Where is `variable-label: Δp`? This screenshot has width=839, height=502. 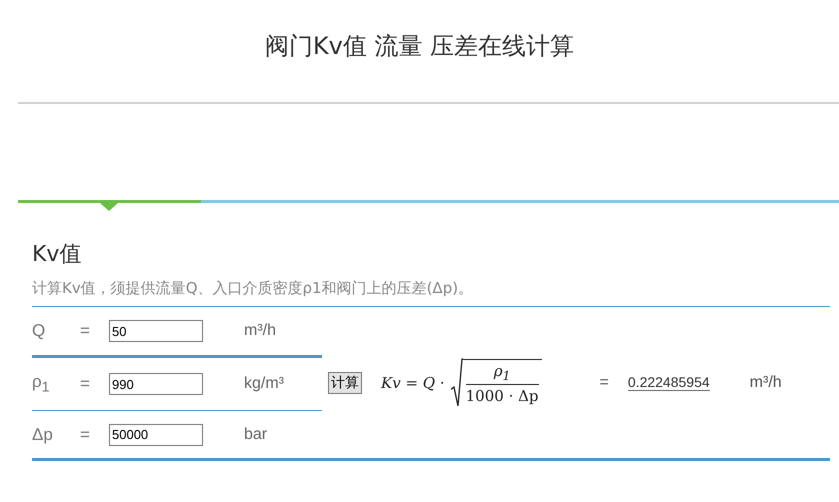 variable-label: Δp is located at coordinates (43, 434).